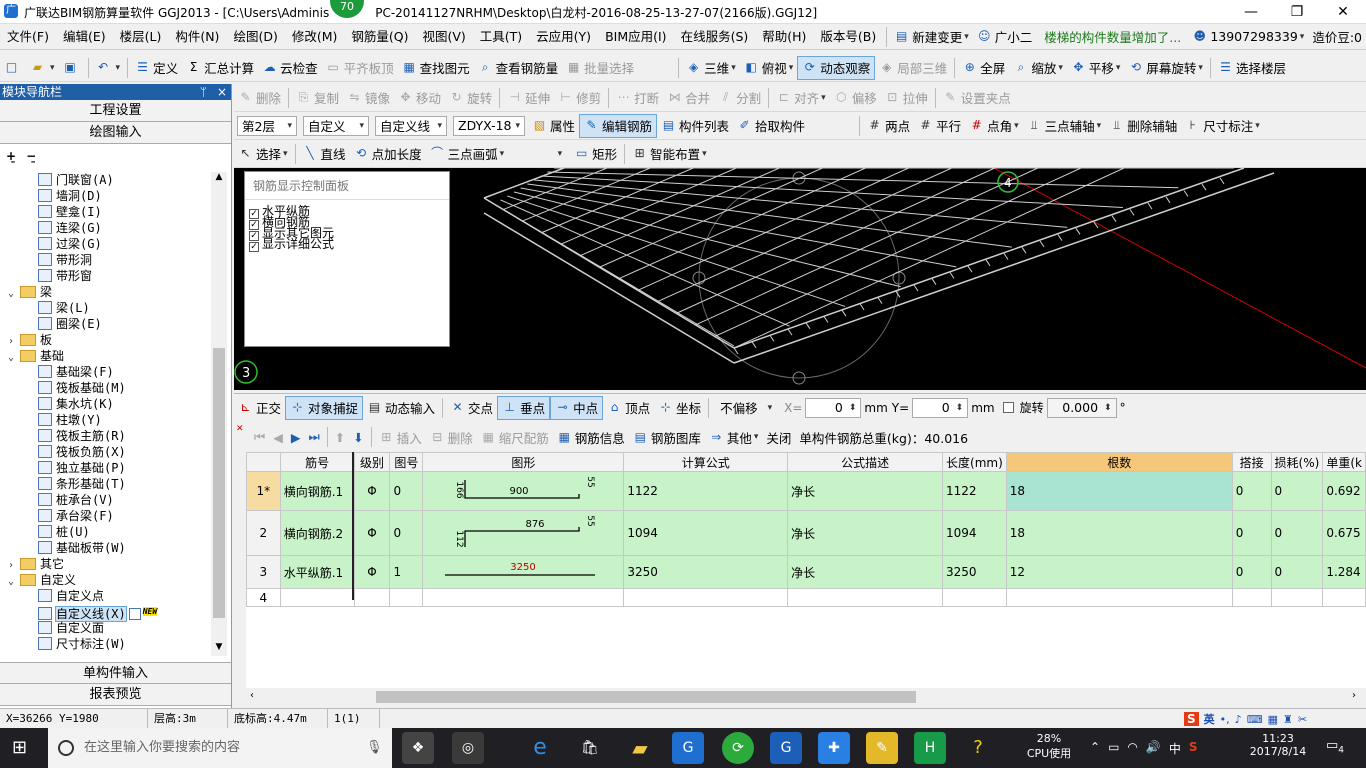 The height and width of the screenshot is (768, 1366). I want to click on copy-button: ⎘ 复制, so click(317, 98).